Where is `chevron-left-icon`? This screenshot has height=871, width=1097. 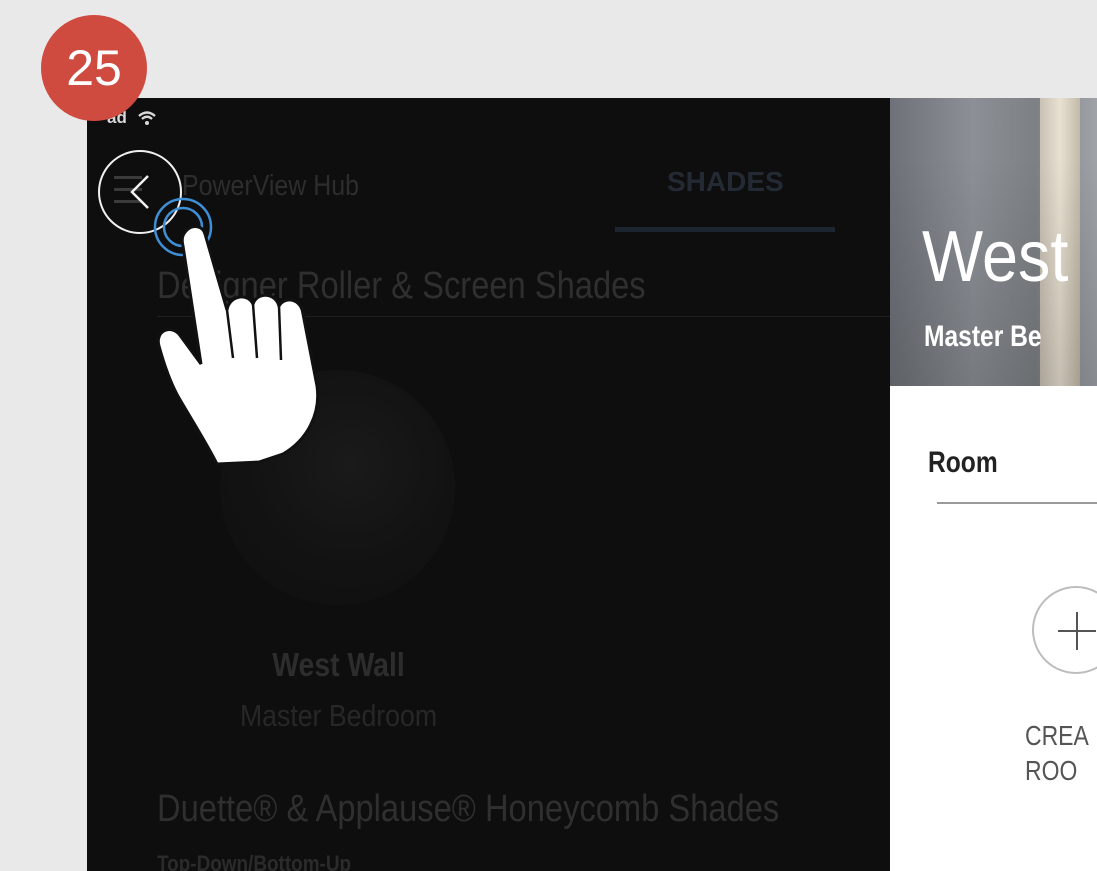
chevron-left-icon is located at coordinates (139, 192).